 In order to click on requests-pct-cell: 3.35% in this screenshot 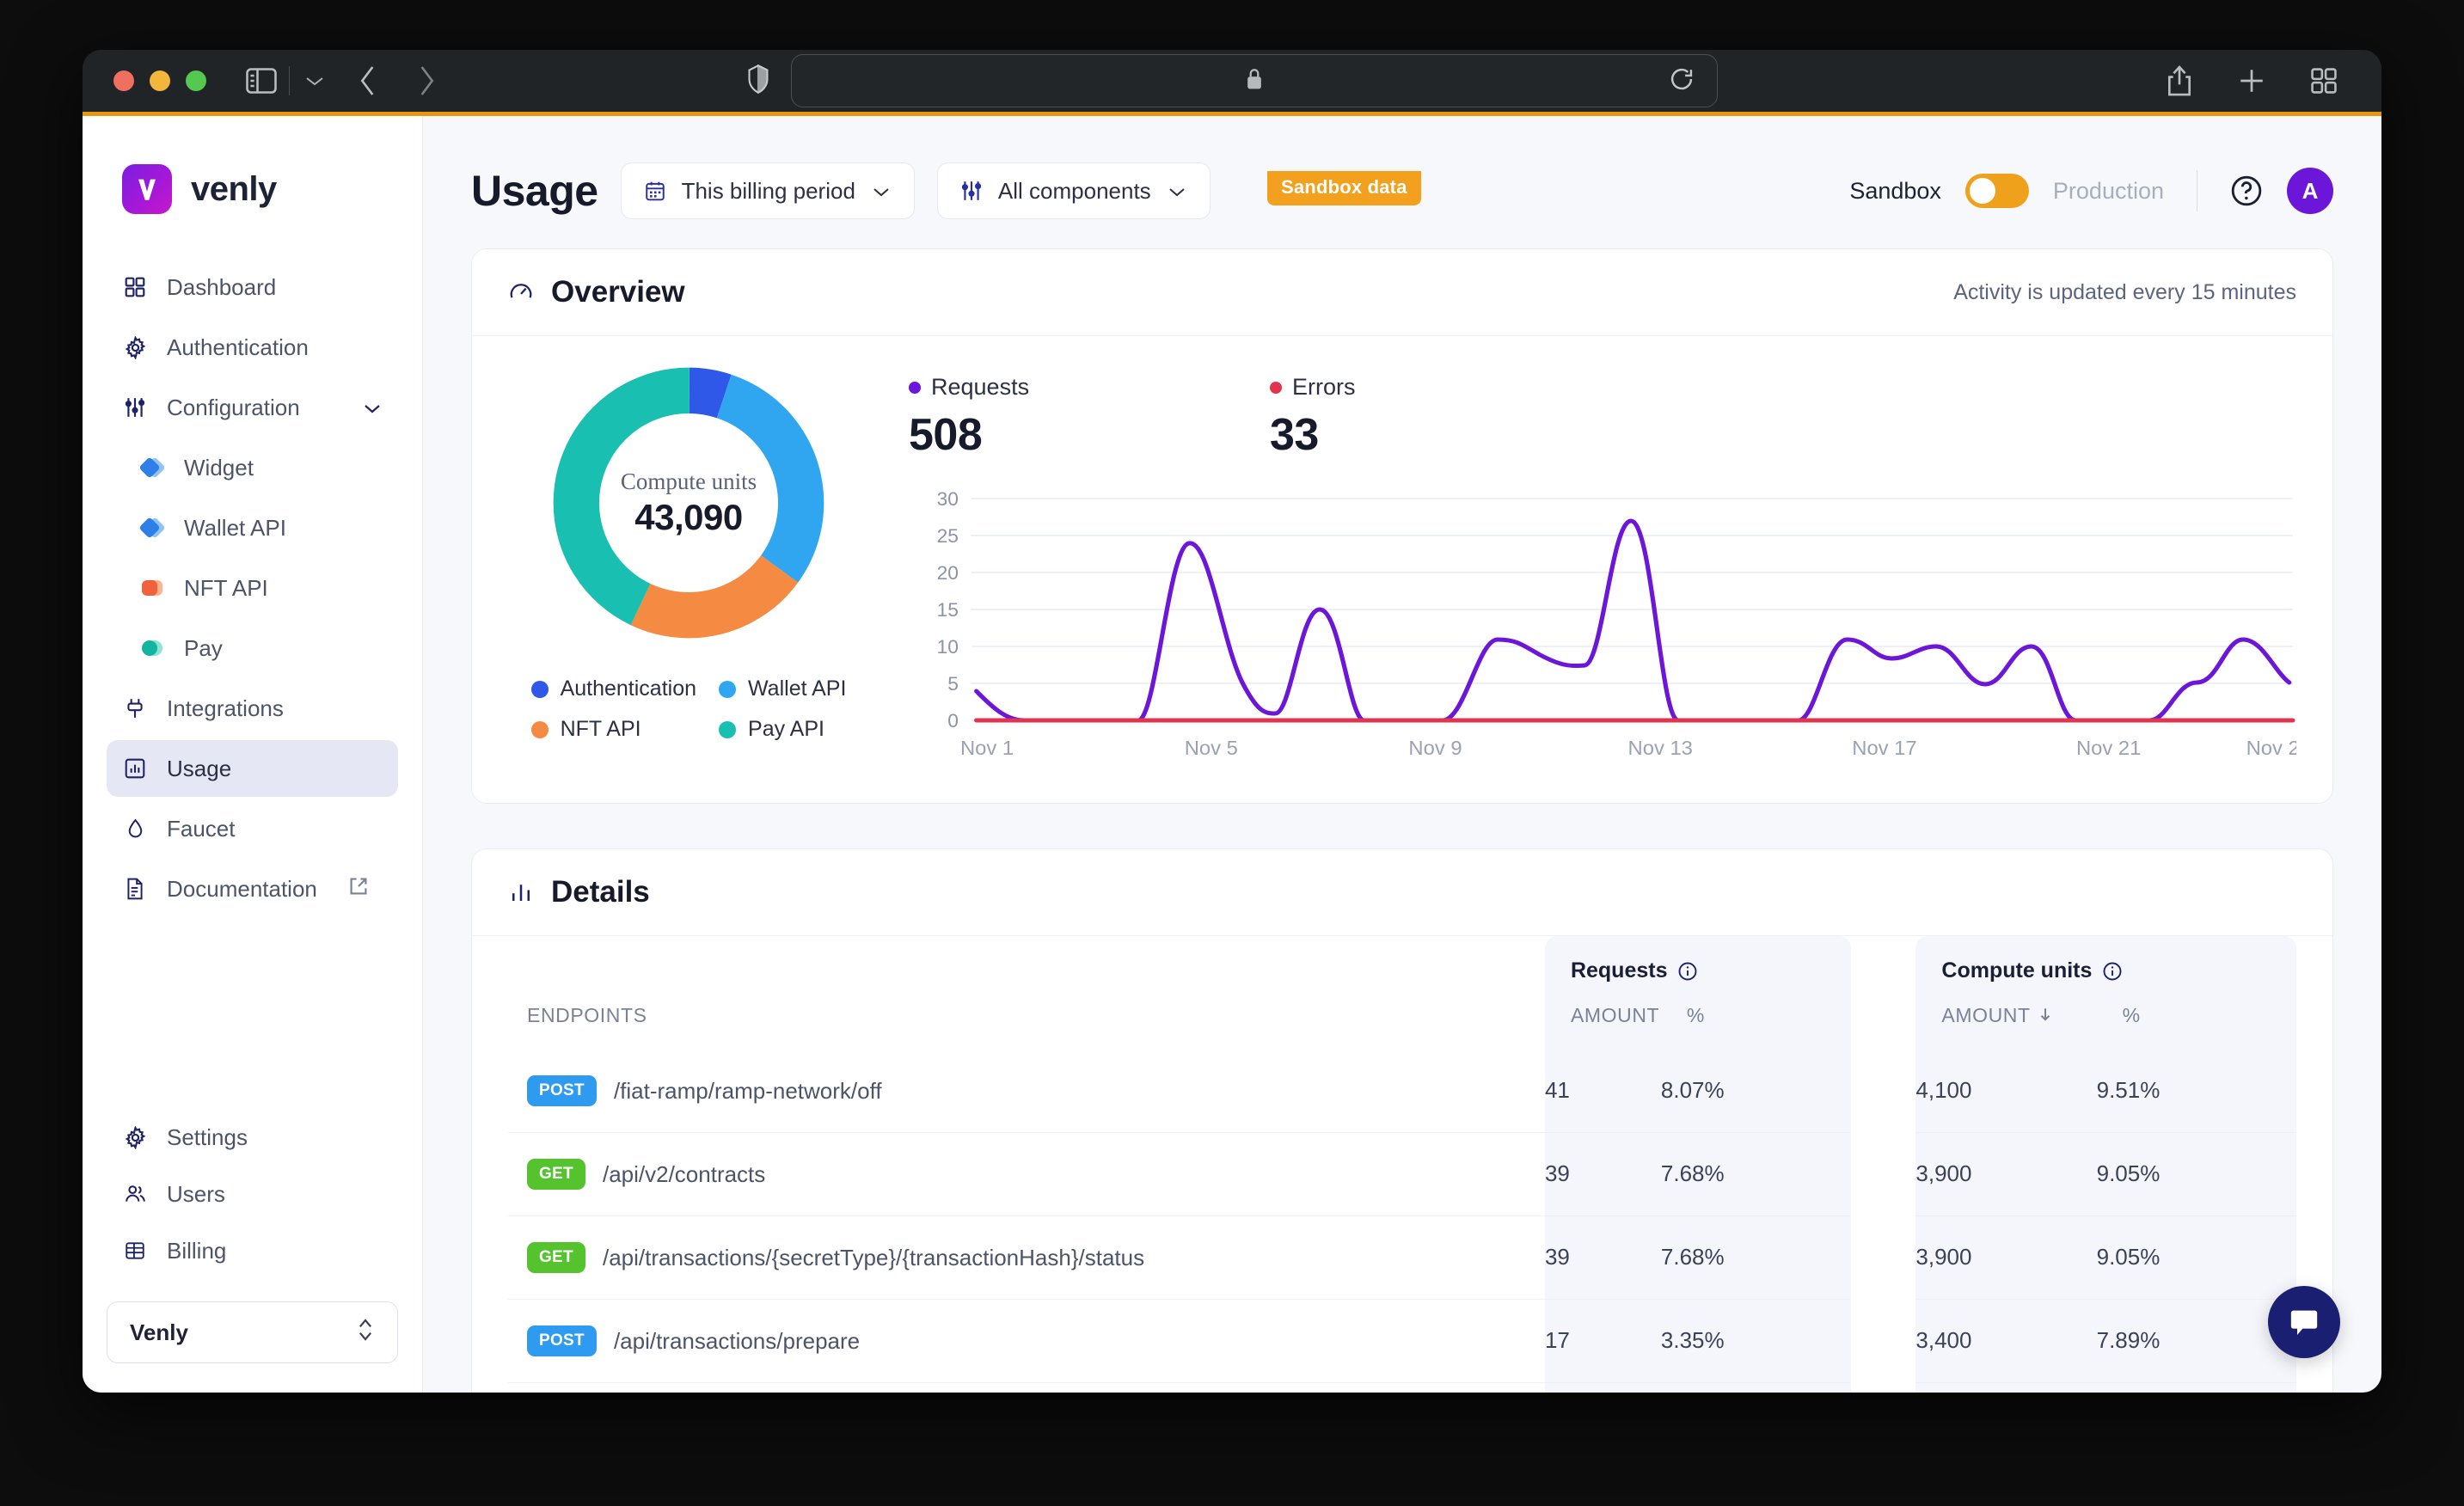, I will do `click(1756, 1340)`.